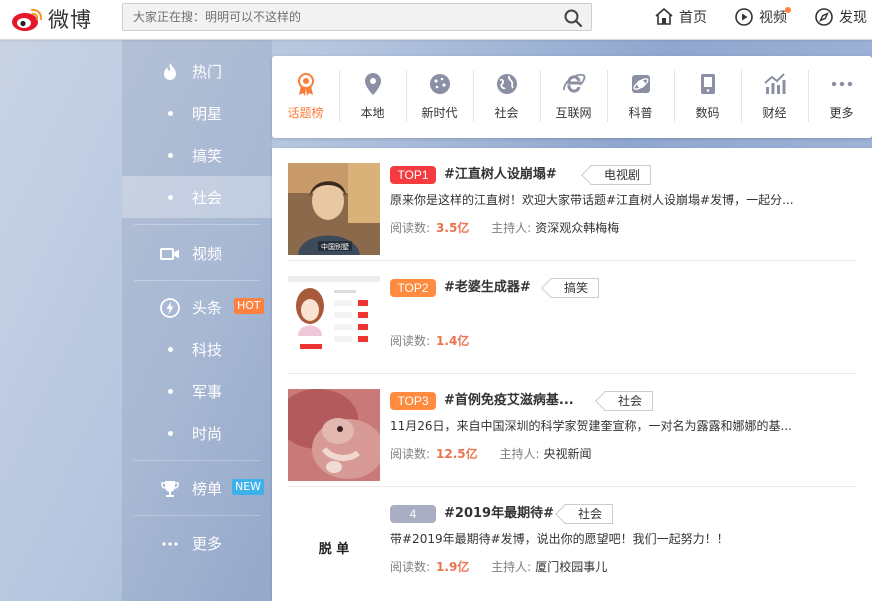 The width and height of the screenshot is (872, 601). What do you see at coordinates (197, 488) in the screenshot?
I see `sidebar-item-ranking: 榜单 NEW` at bounding box center [197, 488].